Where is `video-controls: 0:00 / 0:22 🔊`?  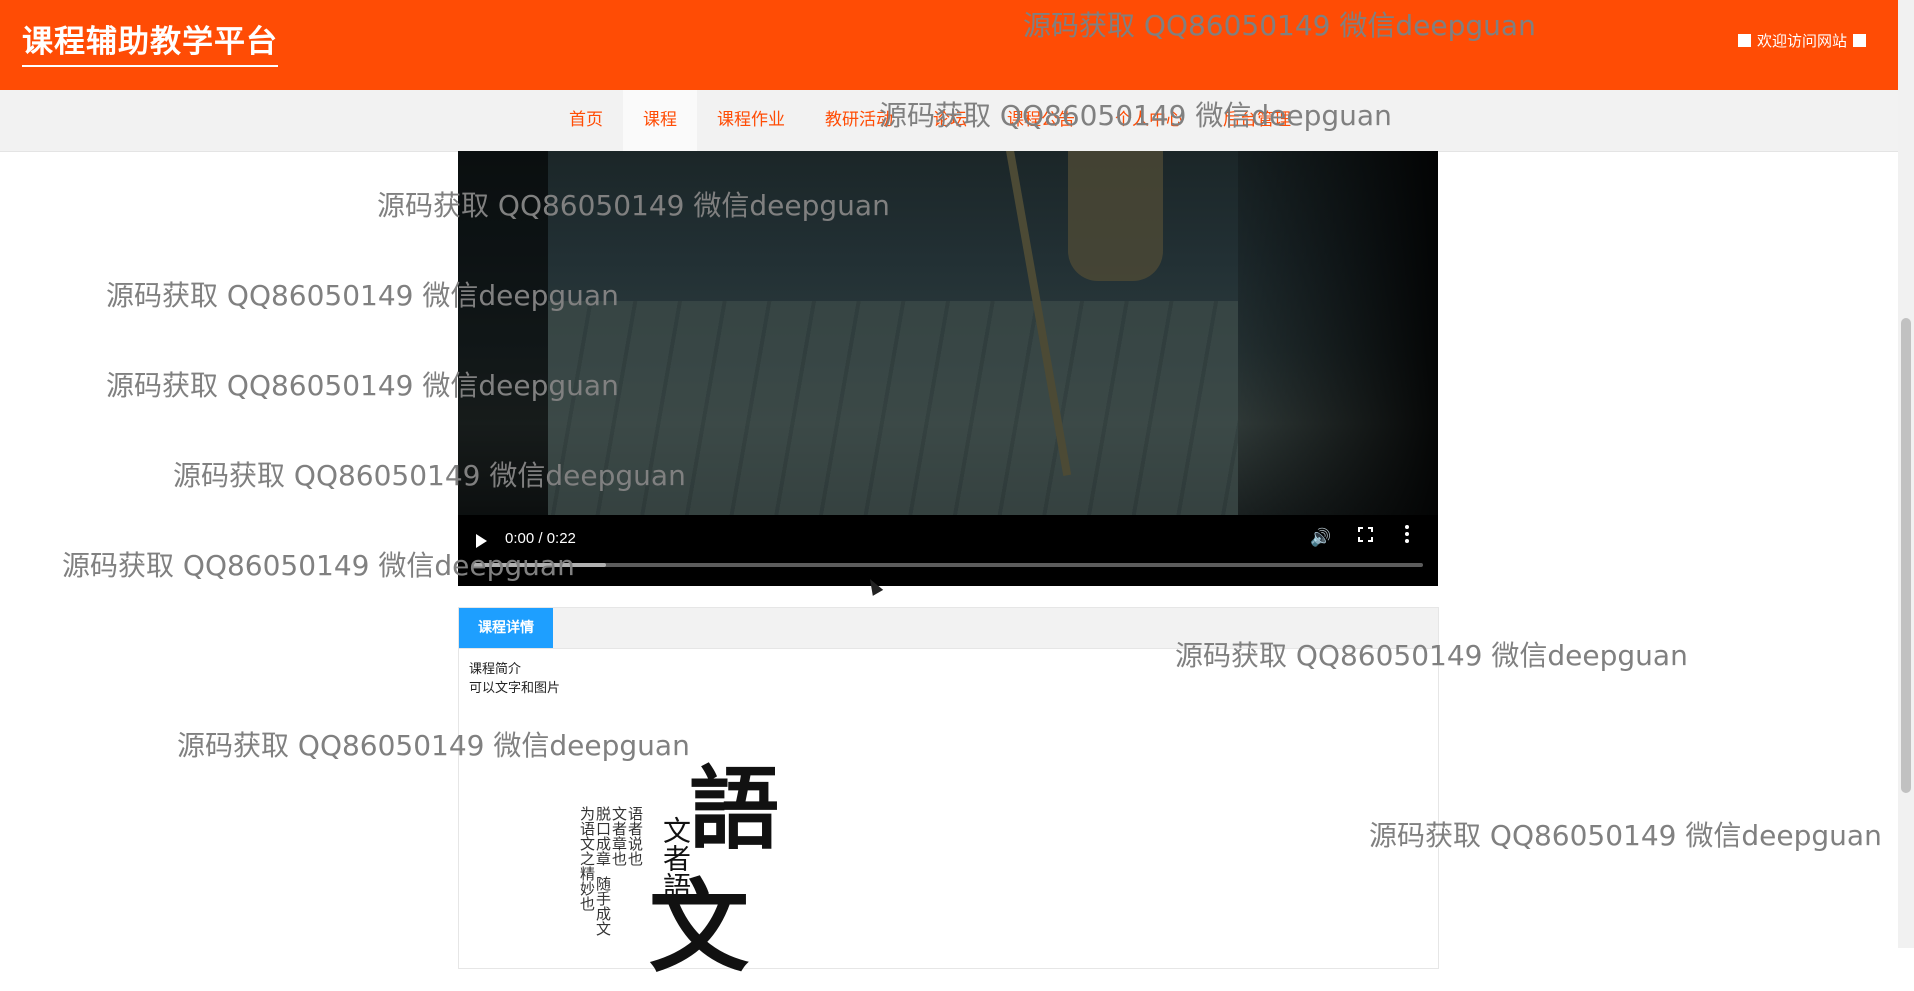
video-controls: 0:00 / 0:22 🔊 is located at coordinates (948, 550).